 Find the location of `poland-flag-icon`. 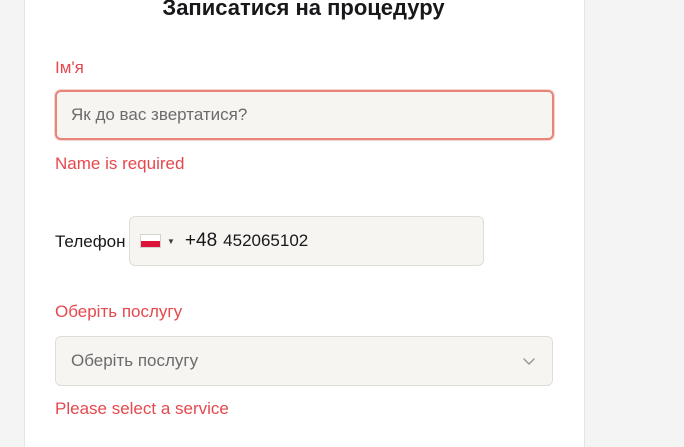

poland-flag-icon is located at coordinates (150, 241).